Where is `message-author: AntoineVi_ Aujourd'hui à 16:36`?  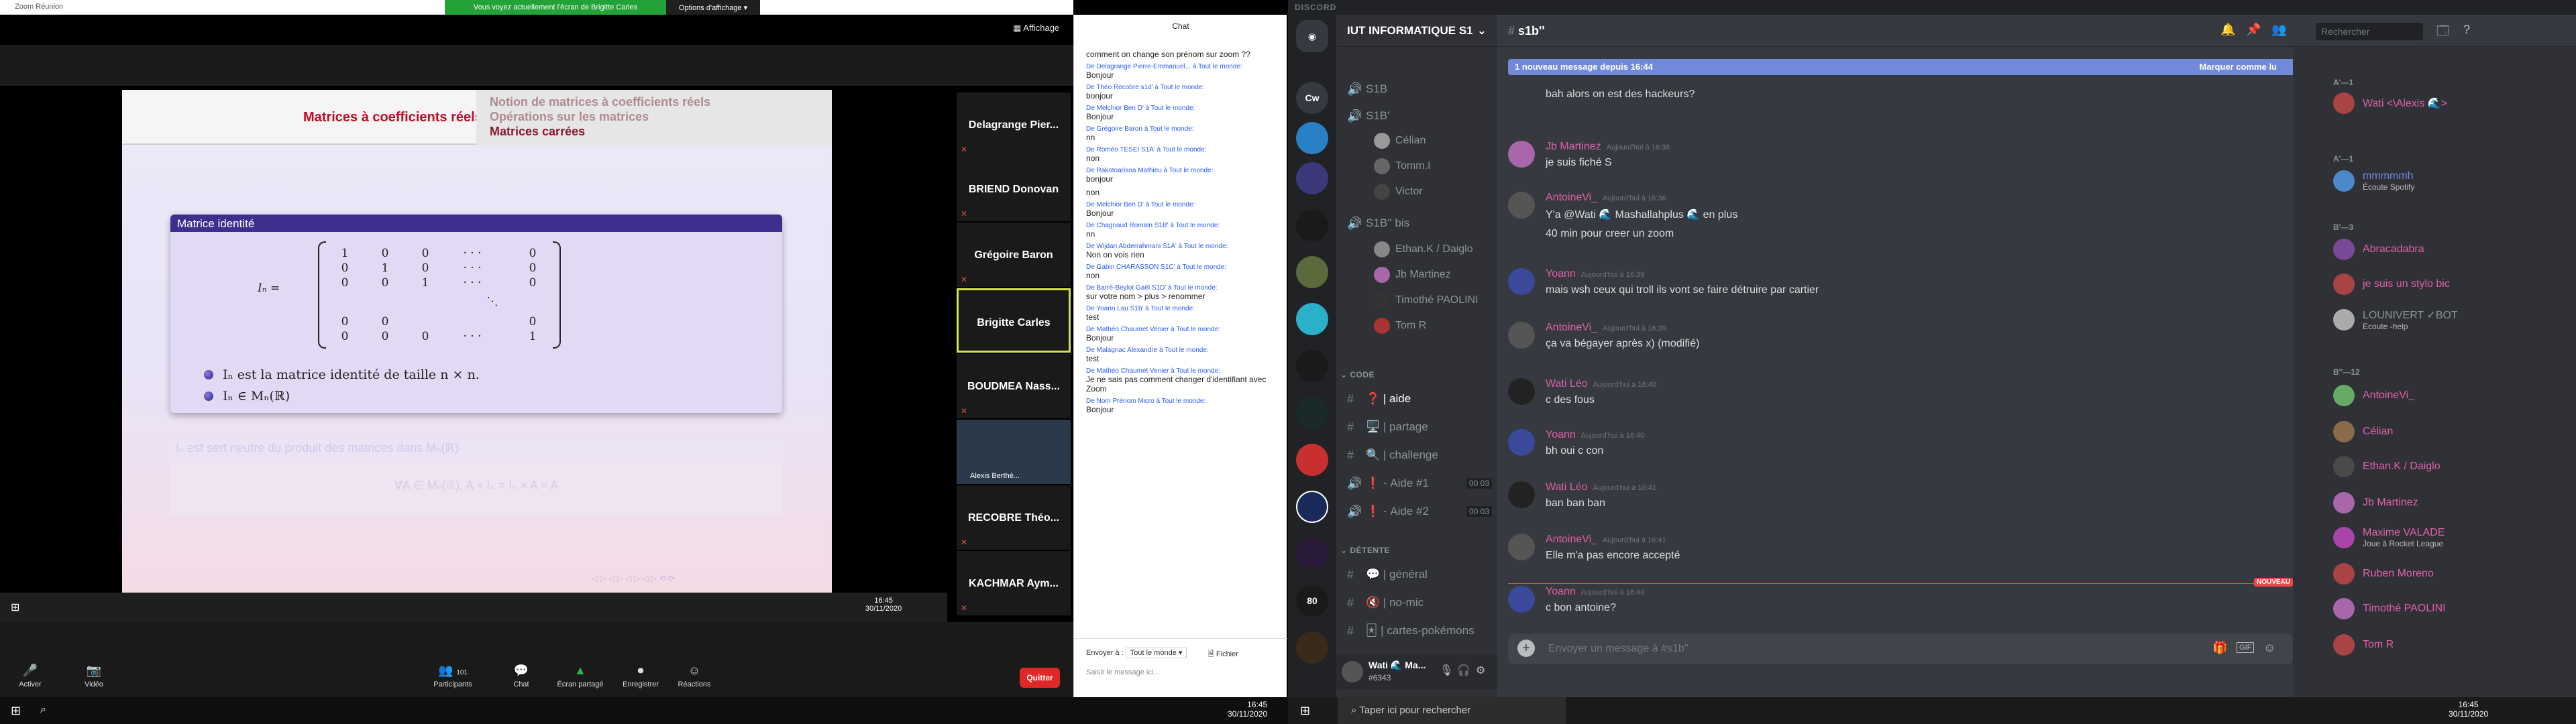 message-author: AntoineVi_ Aujourd'hui à 16:36 is located at coordinates (1606, 198).